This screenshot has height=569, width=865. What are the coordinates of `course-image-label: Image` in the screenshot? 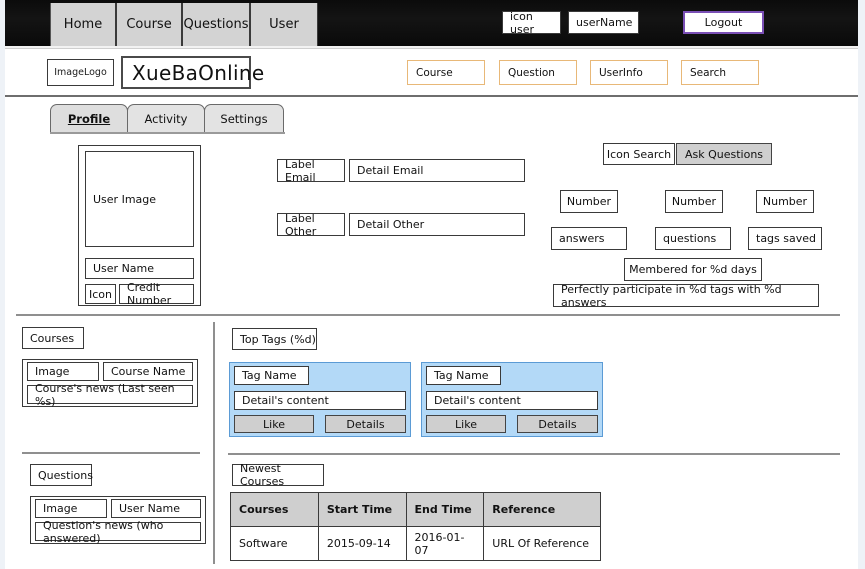 It's located at (52, 371).